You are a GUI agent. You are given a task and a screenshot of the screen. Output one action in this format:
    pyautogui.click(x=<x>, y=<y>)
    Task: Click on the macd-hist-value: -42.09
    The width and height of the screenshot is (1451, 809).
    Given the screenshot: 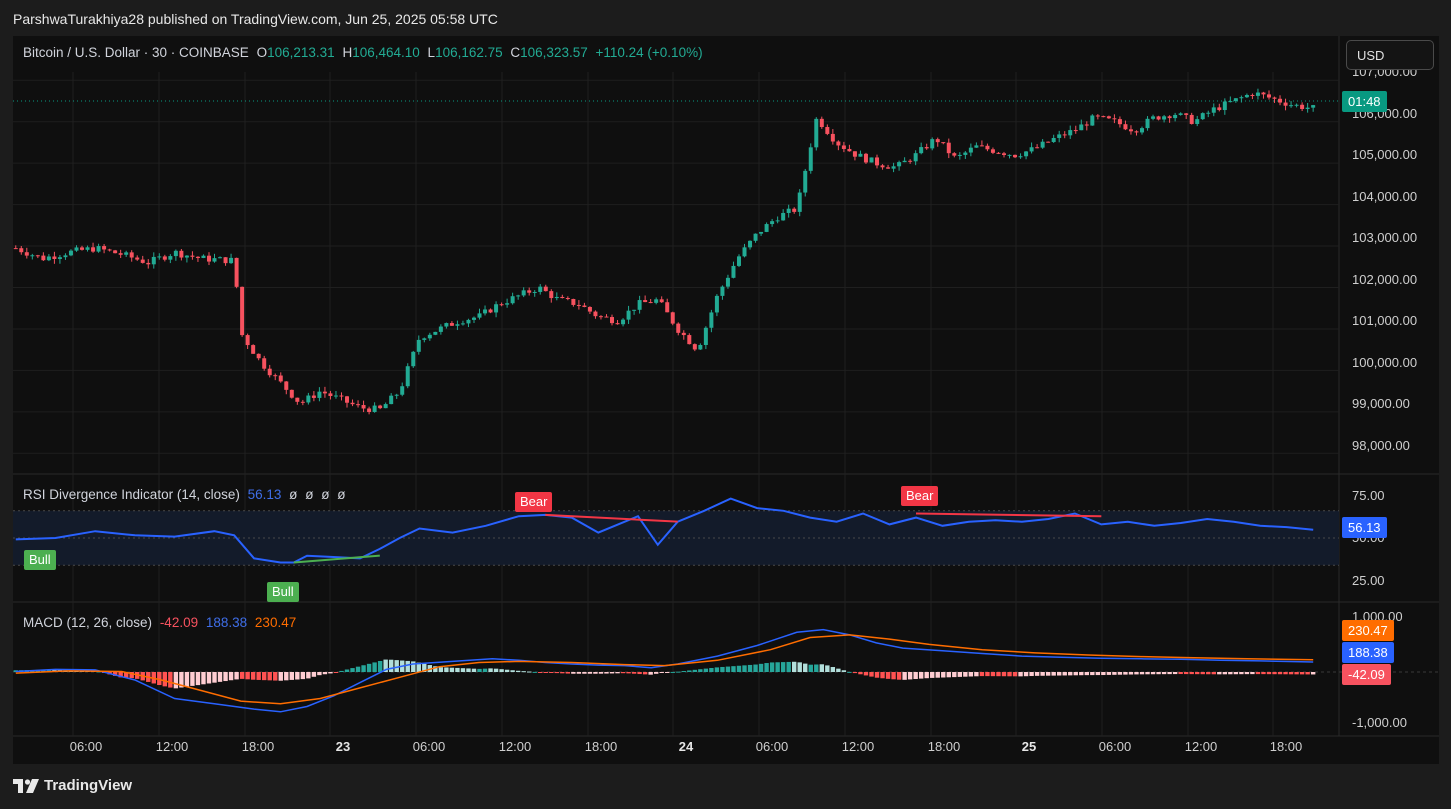 What is the action you would take?
    pyautogui.click(x=179, y=622)
    